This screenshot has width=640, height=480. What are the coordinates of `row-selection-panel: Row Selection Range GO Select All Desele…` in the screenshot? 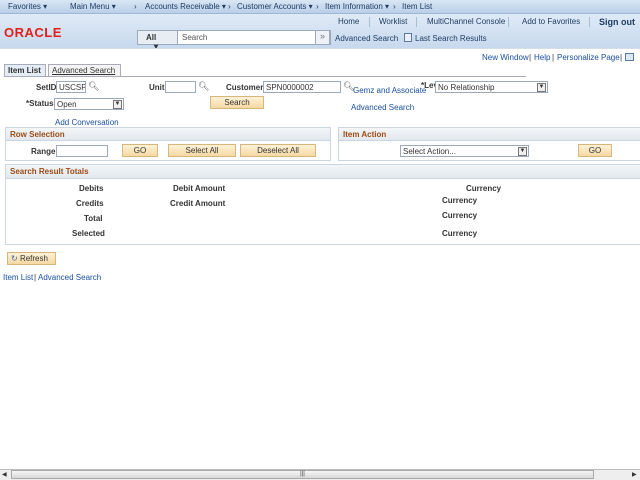 It's located at (168, 144).